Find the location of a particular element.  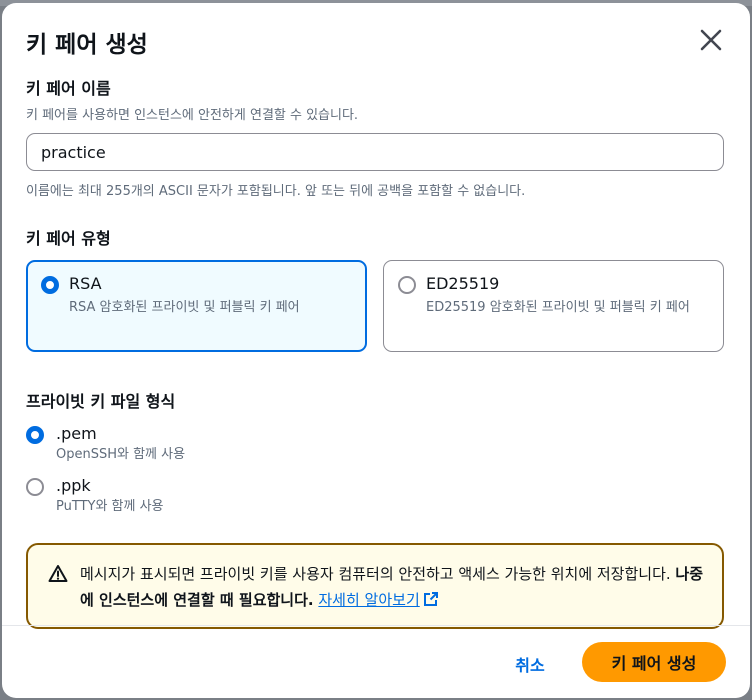

external-link-icon is located at coordinates (430, 599).